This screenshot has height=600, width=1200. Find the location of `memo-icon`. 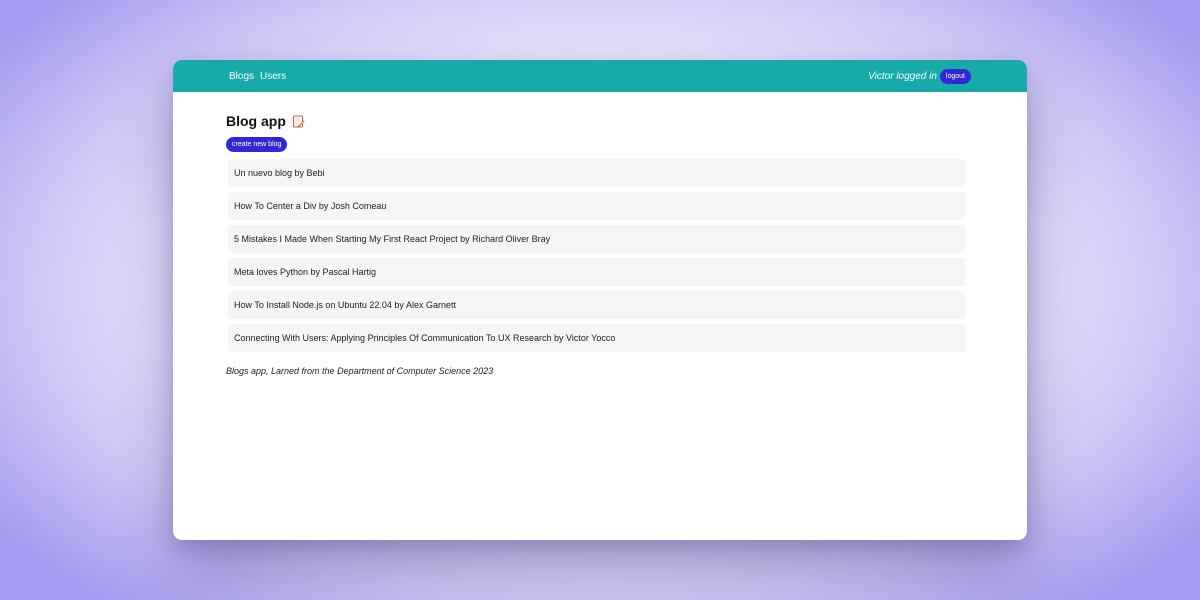

memo-icon is located at coordinates (298, 121).